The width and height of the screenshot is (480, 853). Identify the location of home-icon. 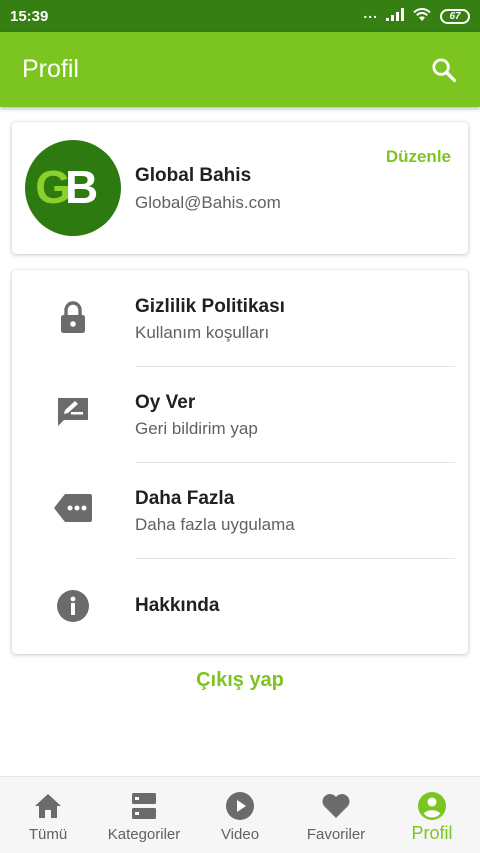
(48, 806).